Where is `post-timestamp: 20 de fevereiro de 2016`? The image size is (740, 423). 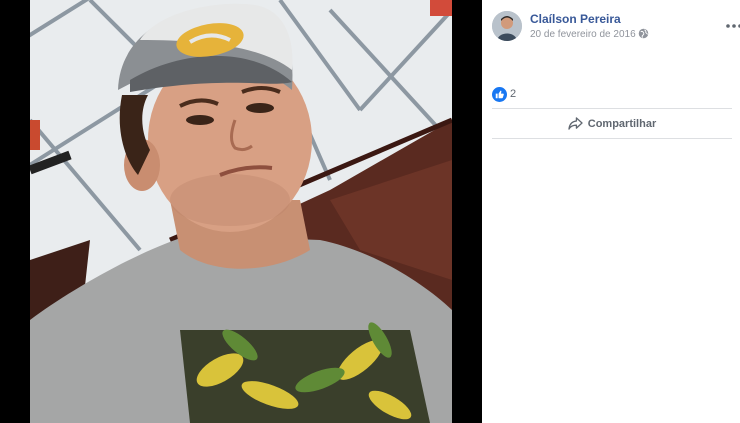 post-timestamp: 20 de fevereiro de 2016 is located at coordinates (583, 34).